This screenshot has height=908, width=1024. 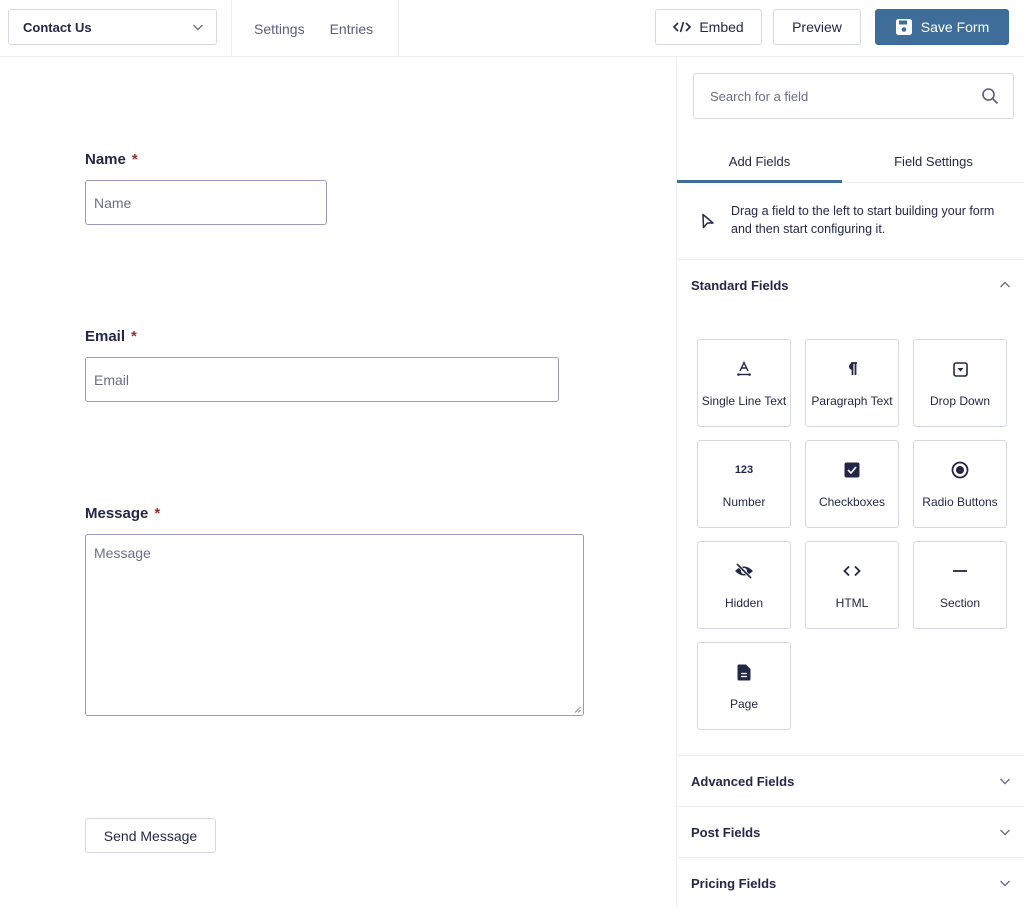 I want to click on number-icon: 123, so click(x=744, y=470).